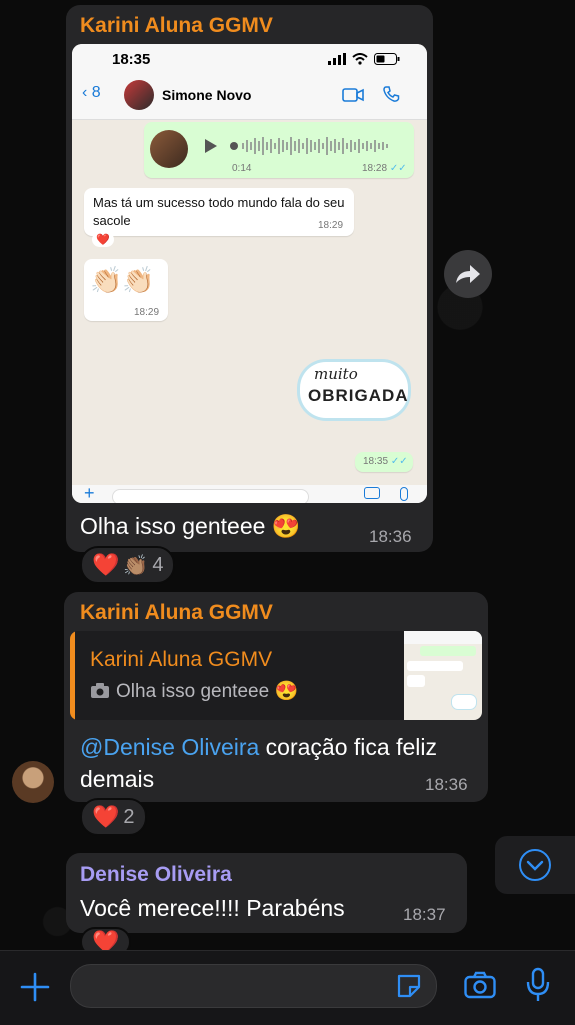 The height and width of the screenshot is (1025, 575). What do you see at coordinates (158, 564) in the screenshot?
I see `reaction-count: 4` at bounding box center [158, 564].